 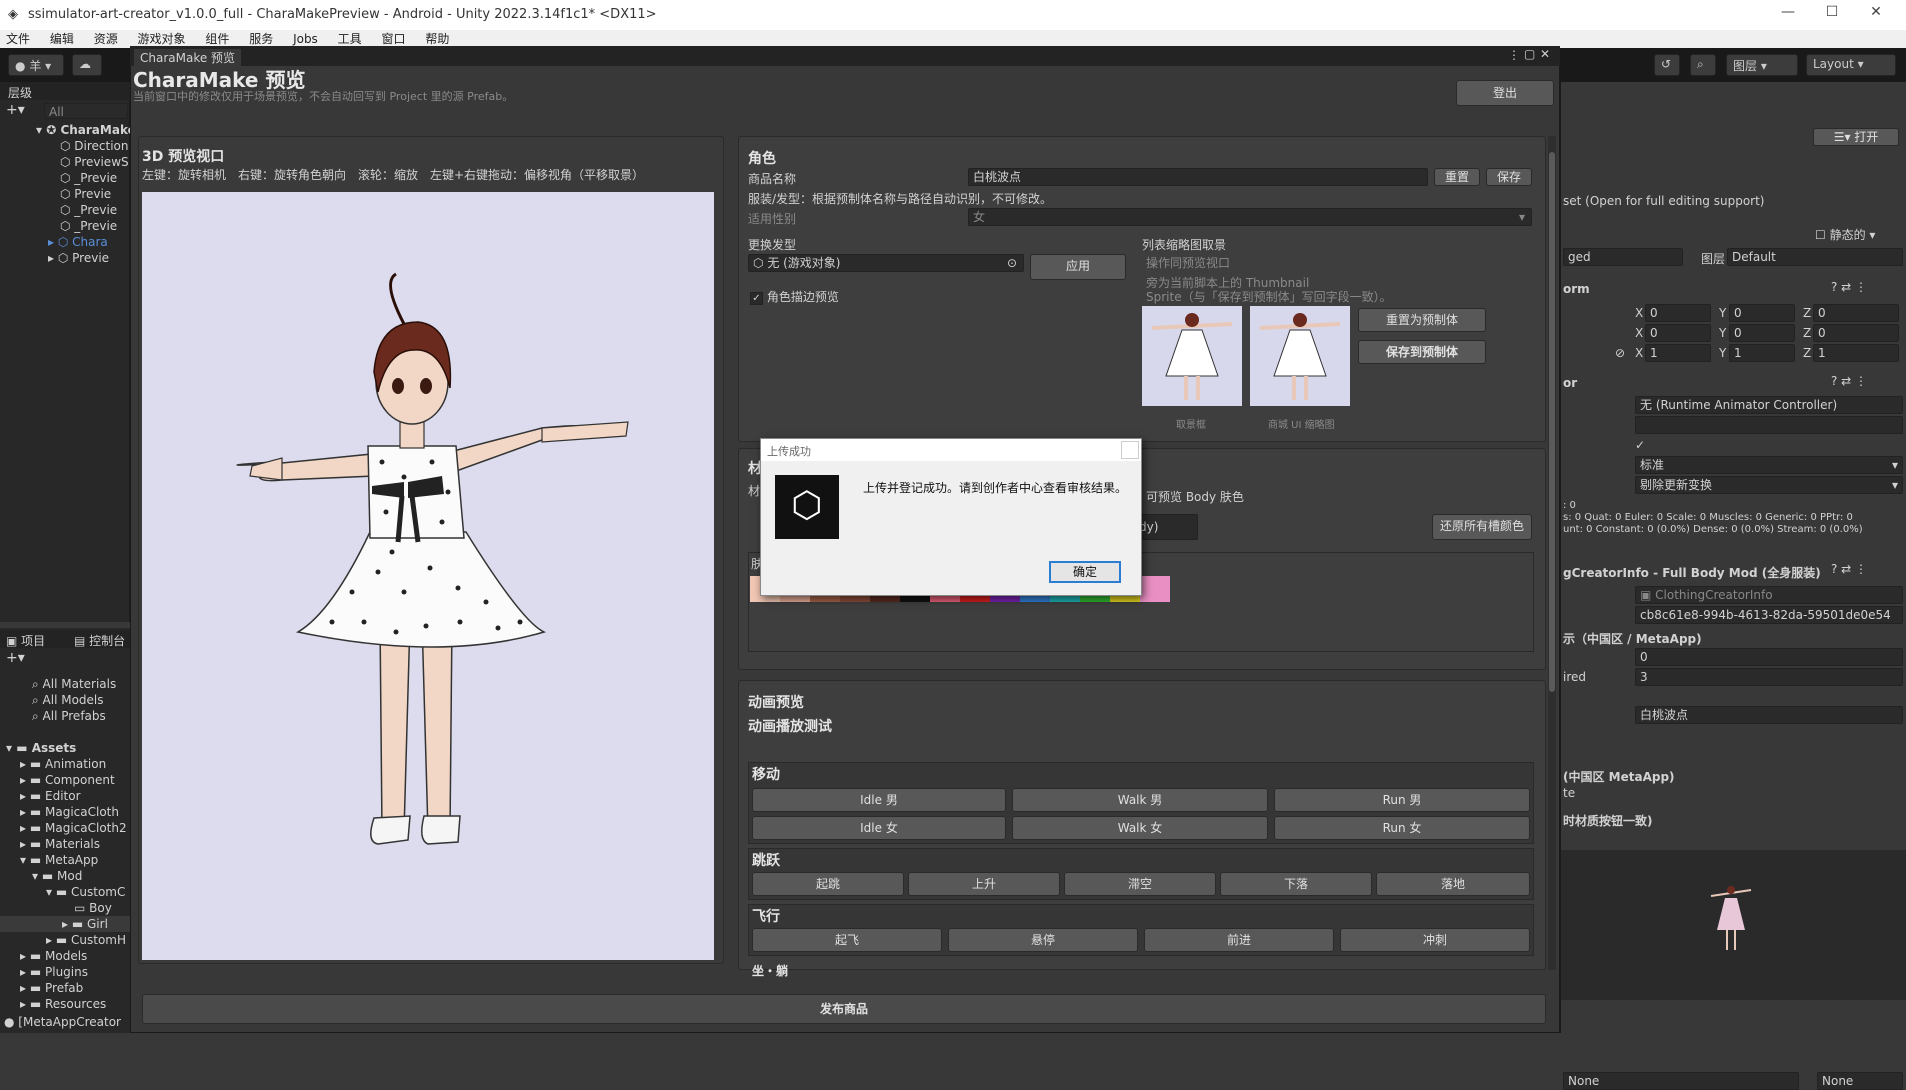 What do you see at coordinates (1453, 884) in the screenshot?
I see `jump-land-button: 落地` at bounding box center [1453, 884].